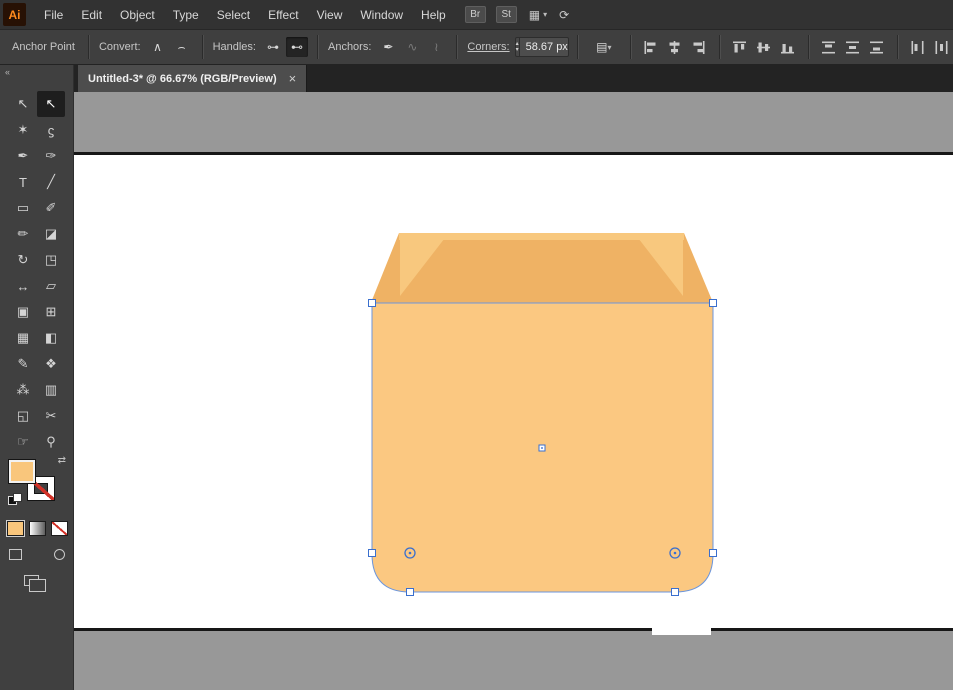 The height and width of the screenshot is (690, 953). Describe the element at coordinates (283, 14) in the screenshot. I see `menu-effect: Effect` at that location.